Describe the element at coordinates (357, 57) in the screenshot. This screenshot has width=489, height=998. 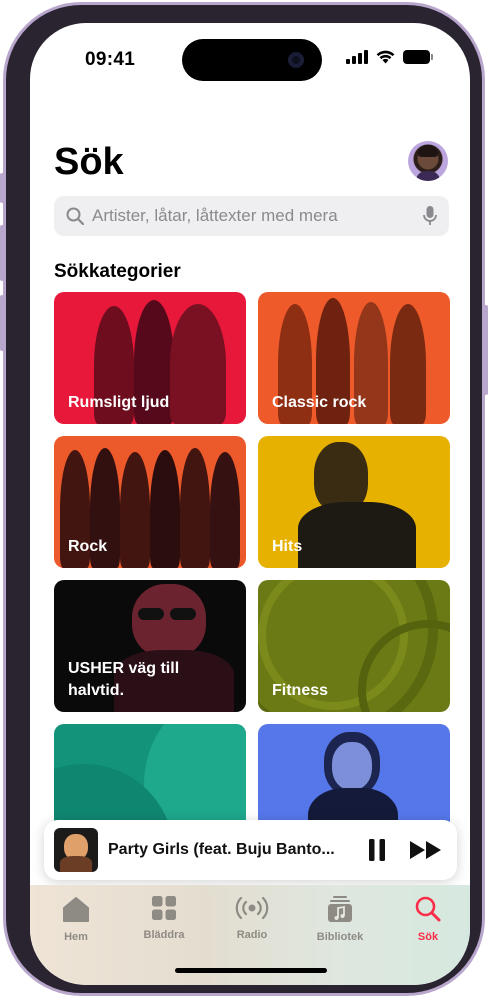
I see `cellular-signal-icon` at that location.